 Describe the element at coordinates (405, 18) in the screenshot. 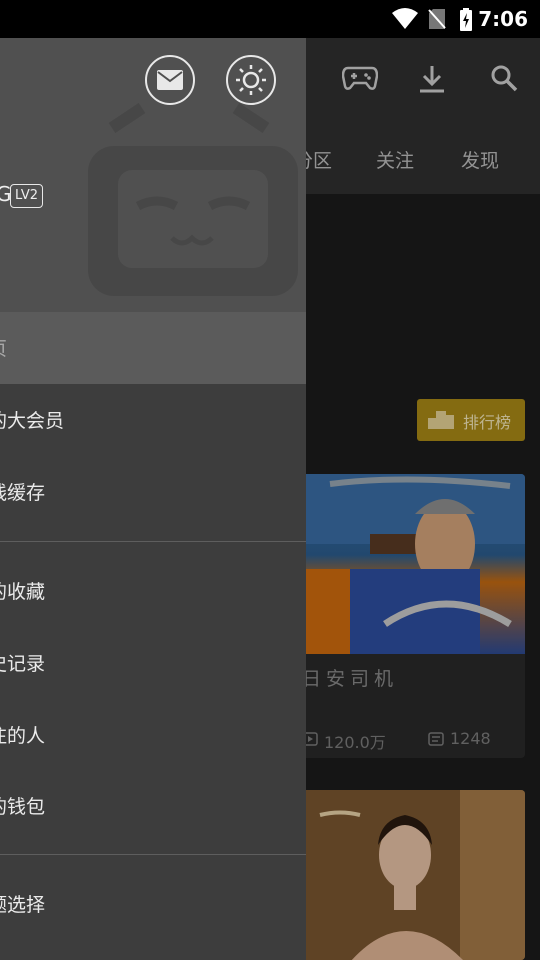

I see `wifi-icon` at that location.